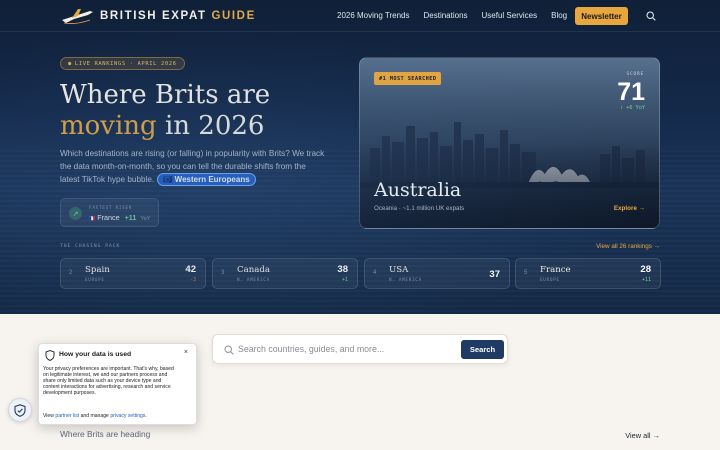  What do you see at coordinates (510, 15) in the screenshot?
I see `nav-link-useful-services: Useful Services` at bounding box center [510, 15].